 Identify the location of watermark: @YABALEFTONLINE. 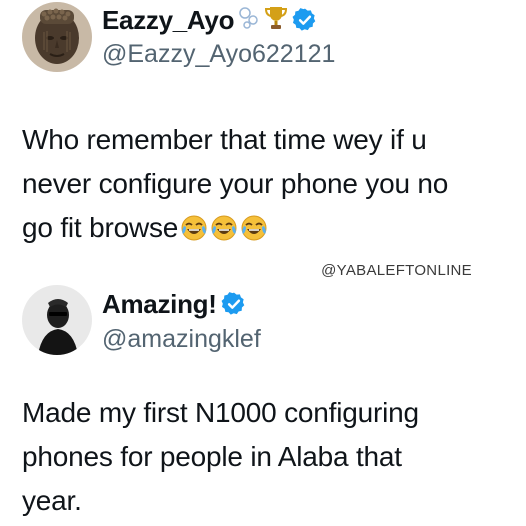
(396, 270).